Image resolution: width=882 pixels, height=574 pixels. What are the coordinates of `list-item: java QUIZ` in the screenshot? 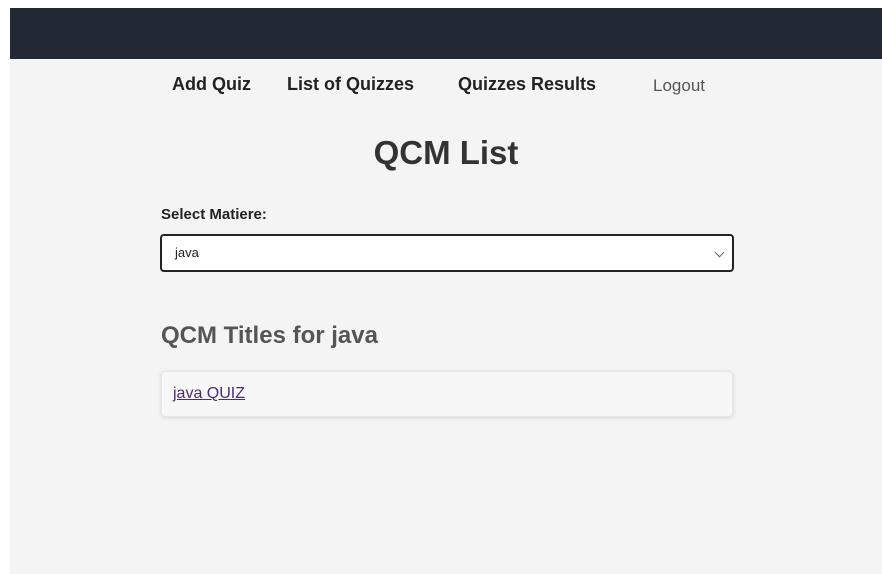 It's located at (447, 394).